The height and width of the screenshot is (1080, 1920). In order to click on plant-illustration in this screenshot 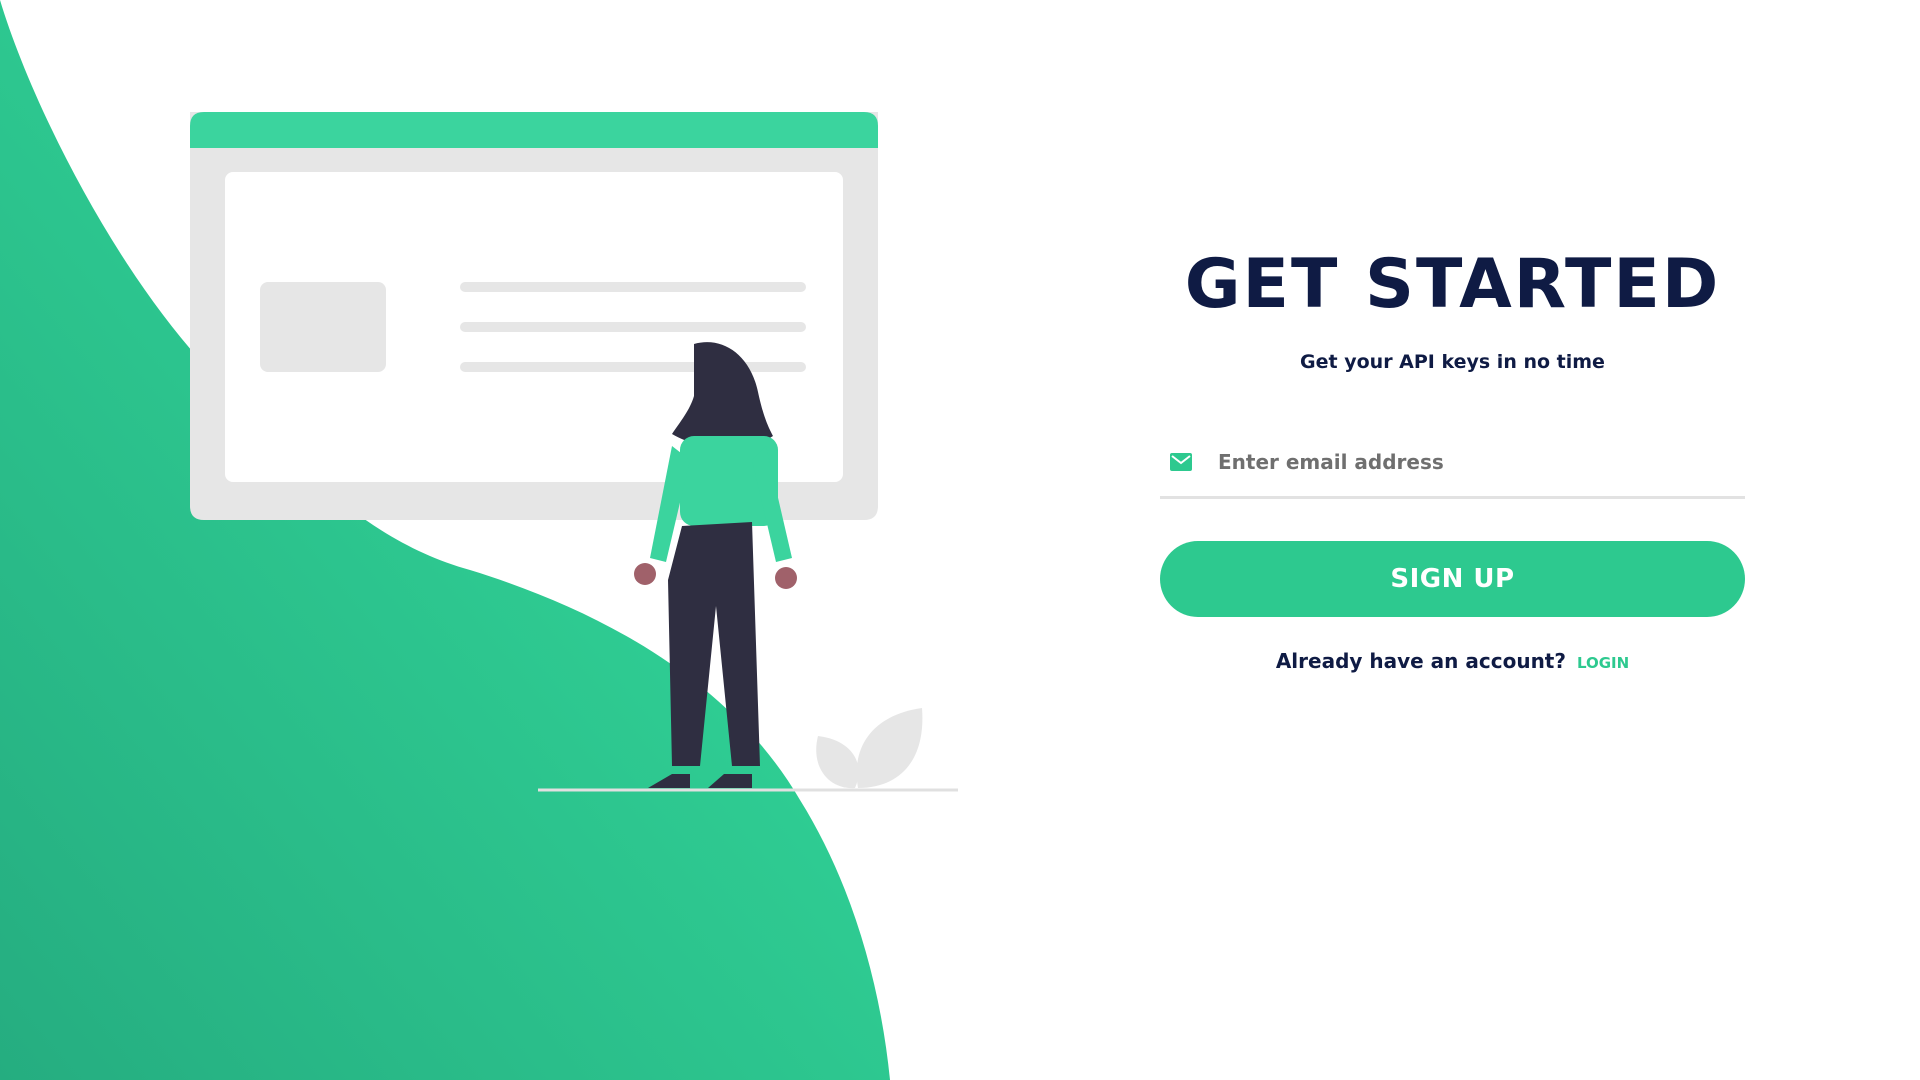, I will do `click(869, 748)`.